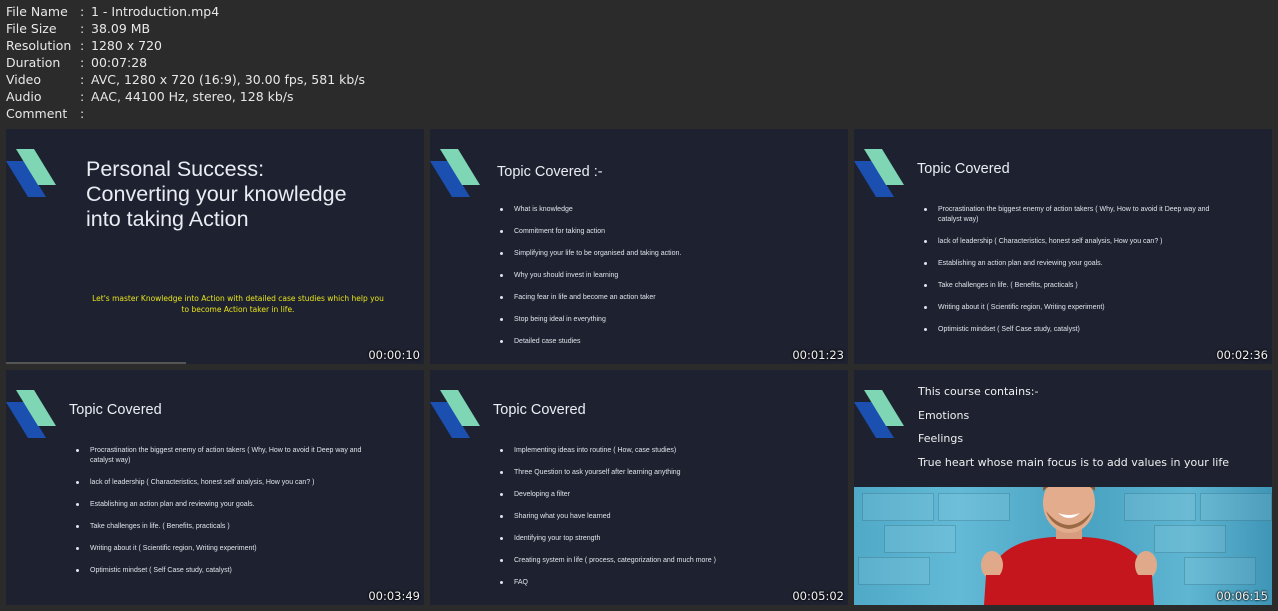  Describe the element at coordinates (155, 11) in the screenshot. I see `info-value: 1 - Introduction.mp4` at that location.